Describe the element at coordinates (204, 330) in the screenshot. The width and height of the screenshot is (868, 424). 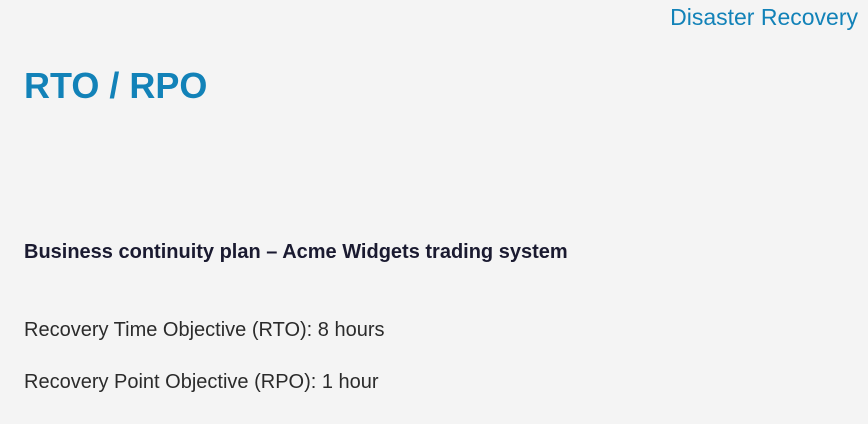
I see `rto-objective: Recovery Time Objective (RTO): 8 hours` at that location.